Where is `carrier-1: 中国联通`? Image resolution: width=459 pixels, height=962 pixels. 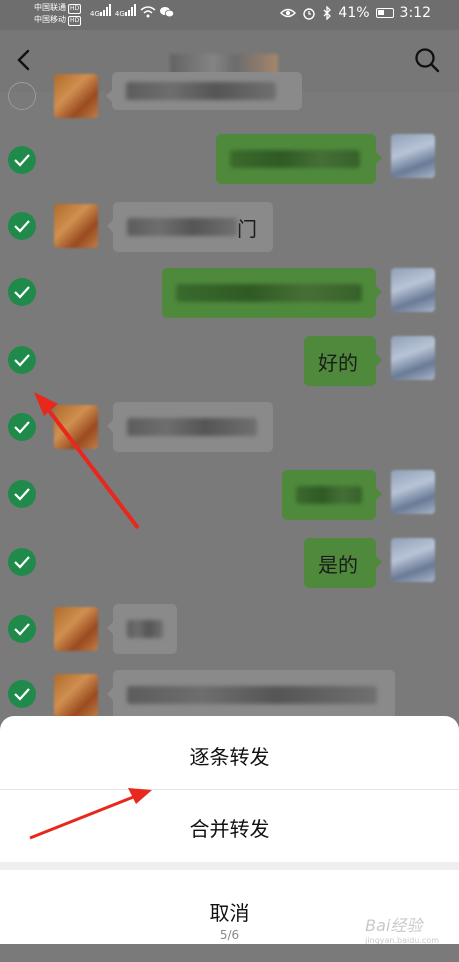 carrier-1: 中国联通 is located at coordinates (50, 7).